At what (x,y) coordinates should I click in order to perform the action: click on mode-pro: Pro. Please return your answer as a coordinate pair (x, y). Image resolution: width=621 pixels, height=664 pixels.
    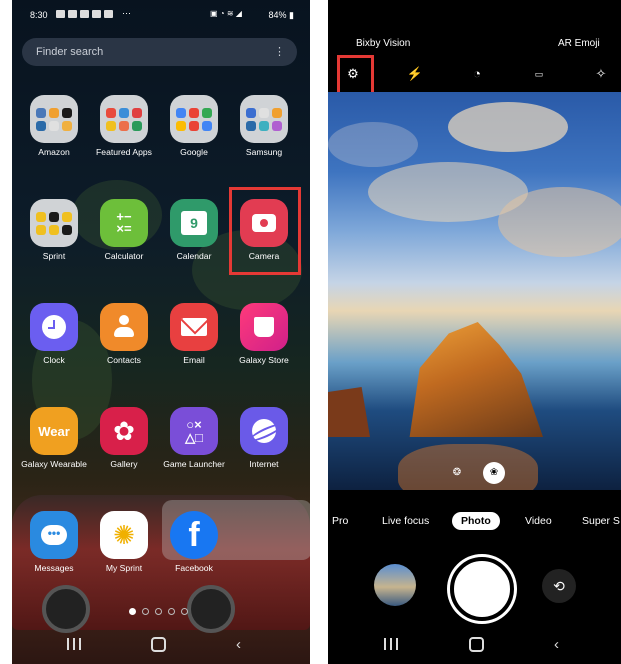
    Looking at the image, I should click on (340, 521).